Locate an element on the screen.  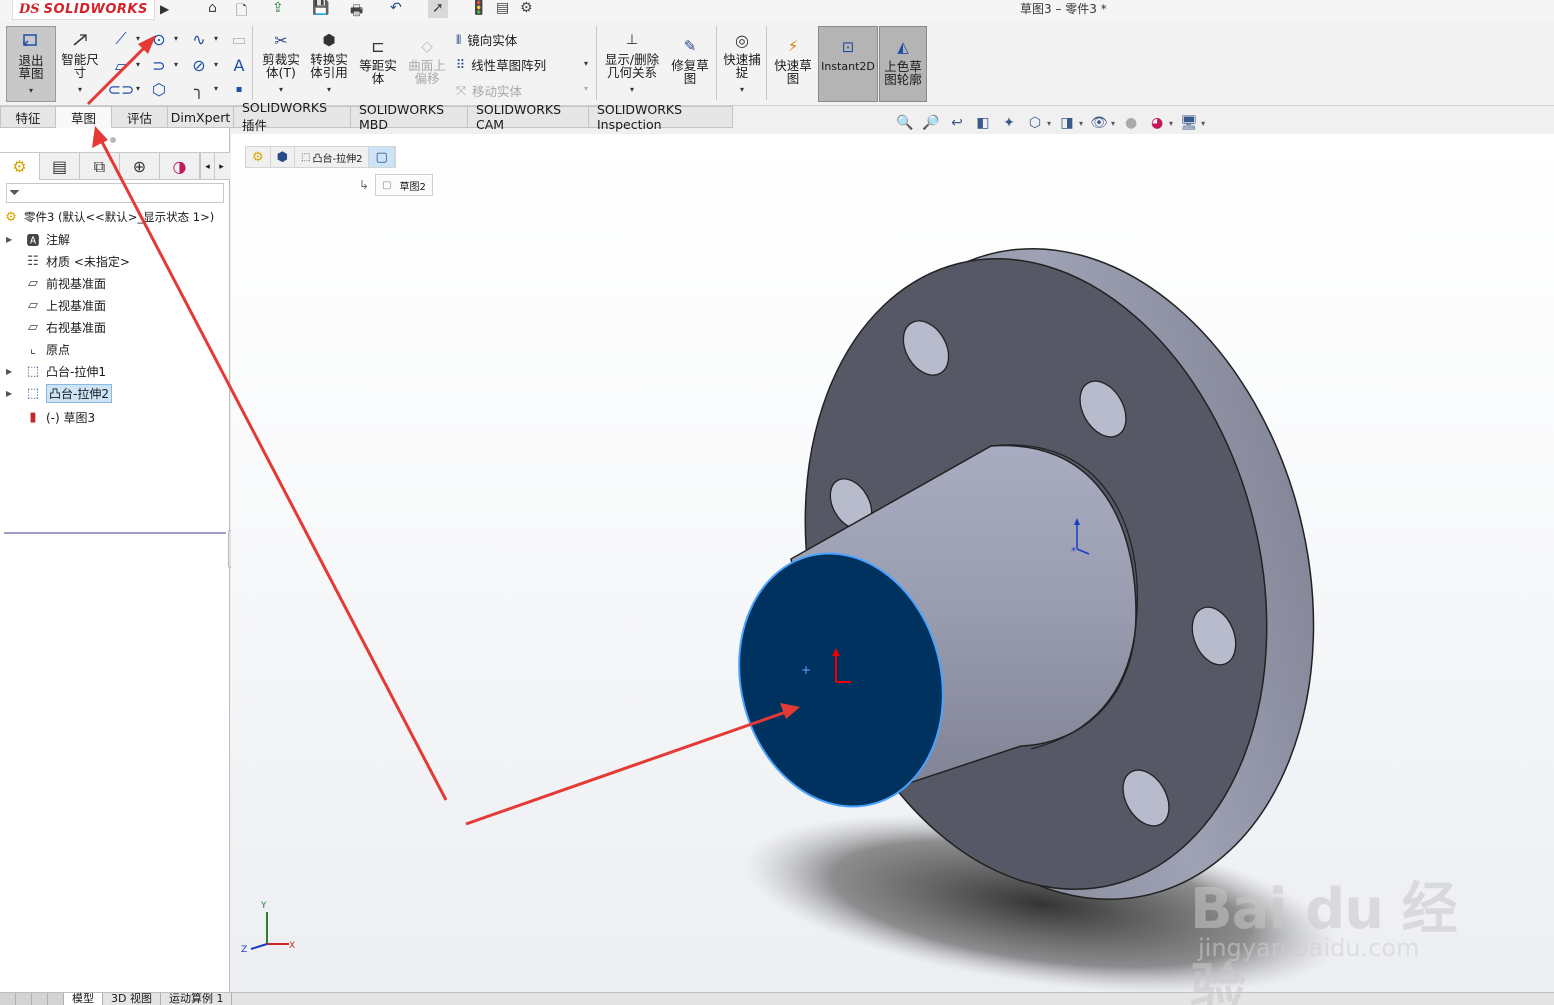
tree-item-annotations: ▶ 🅰 注解 is located at coordinates (115, 239).